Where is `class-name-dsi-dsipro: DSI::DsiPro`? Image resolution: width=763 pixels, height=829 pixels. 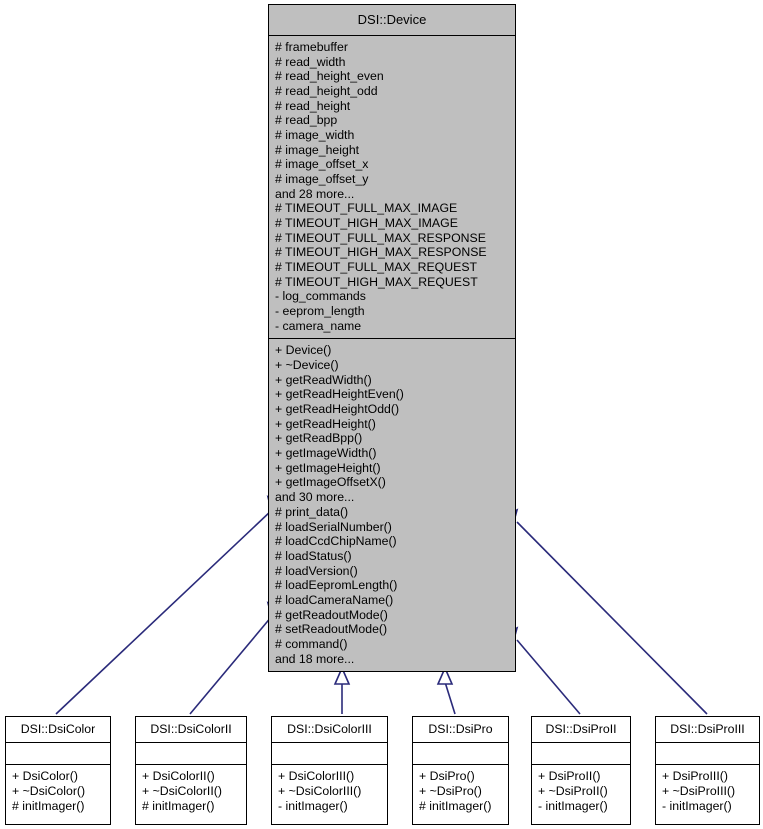 class-name-dsi-dsipro: DSI::DsiPro is located at coordinates (460, 730).